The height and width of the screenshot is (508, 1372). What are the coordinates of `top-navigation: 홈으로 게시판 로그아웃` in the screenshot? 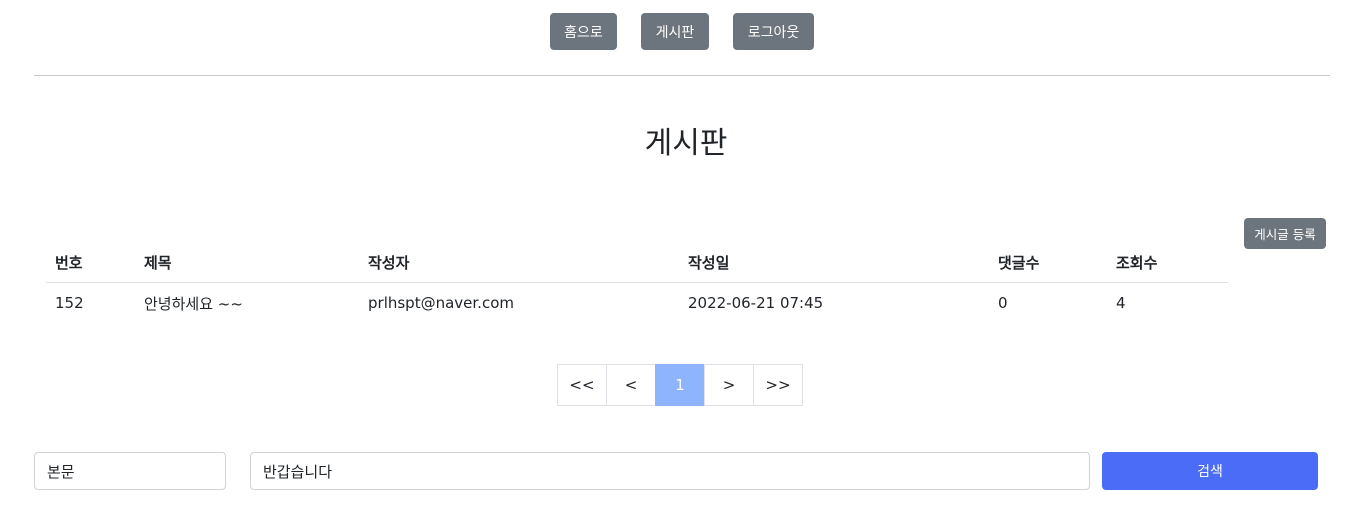 It's located at (686, 31).